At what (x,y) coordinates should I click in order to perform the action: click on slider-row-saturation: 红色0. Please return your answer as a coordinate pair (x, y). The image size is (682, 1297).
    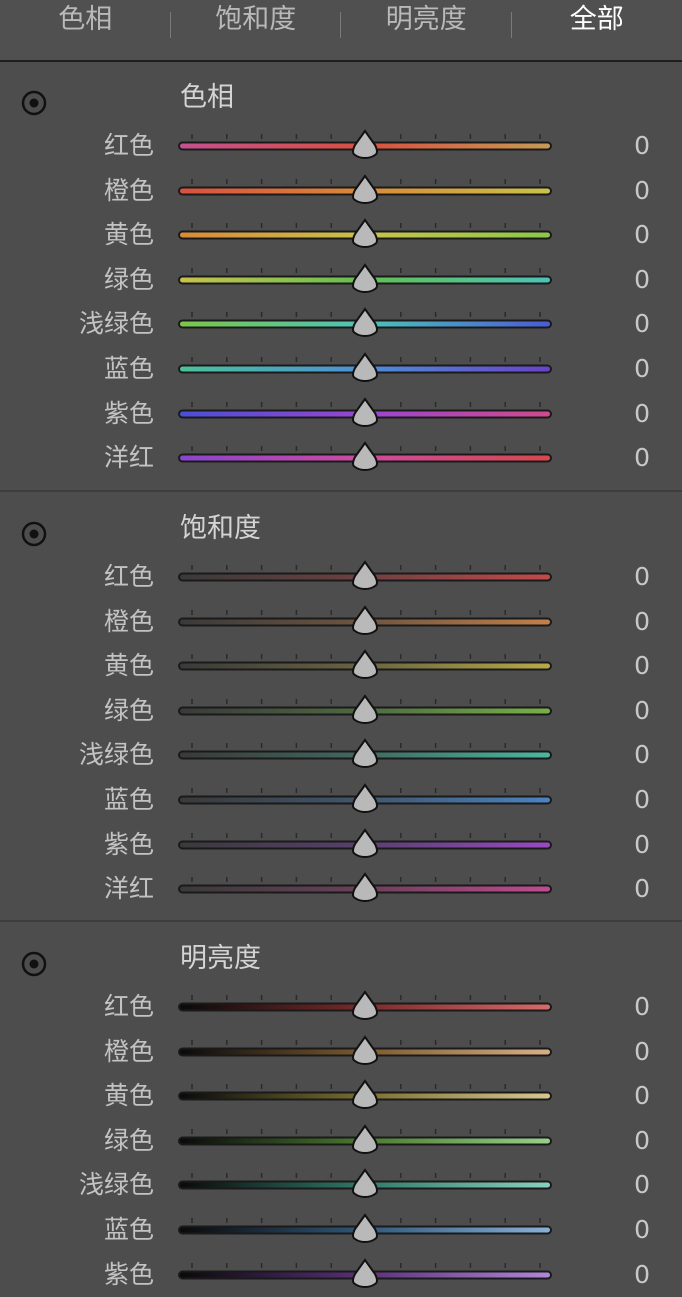
    Looking at the image, I should click on (341, 577).